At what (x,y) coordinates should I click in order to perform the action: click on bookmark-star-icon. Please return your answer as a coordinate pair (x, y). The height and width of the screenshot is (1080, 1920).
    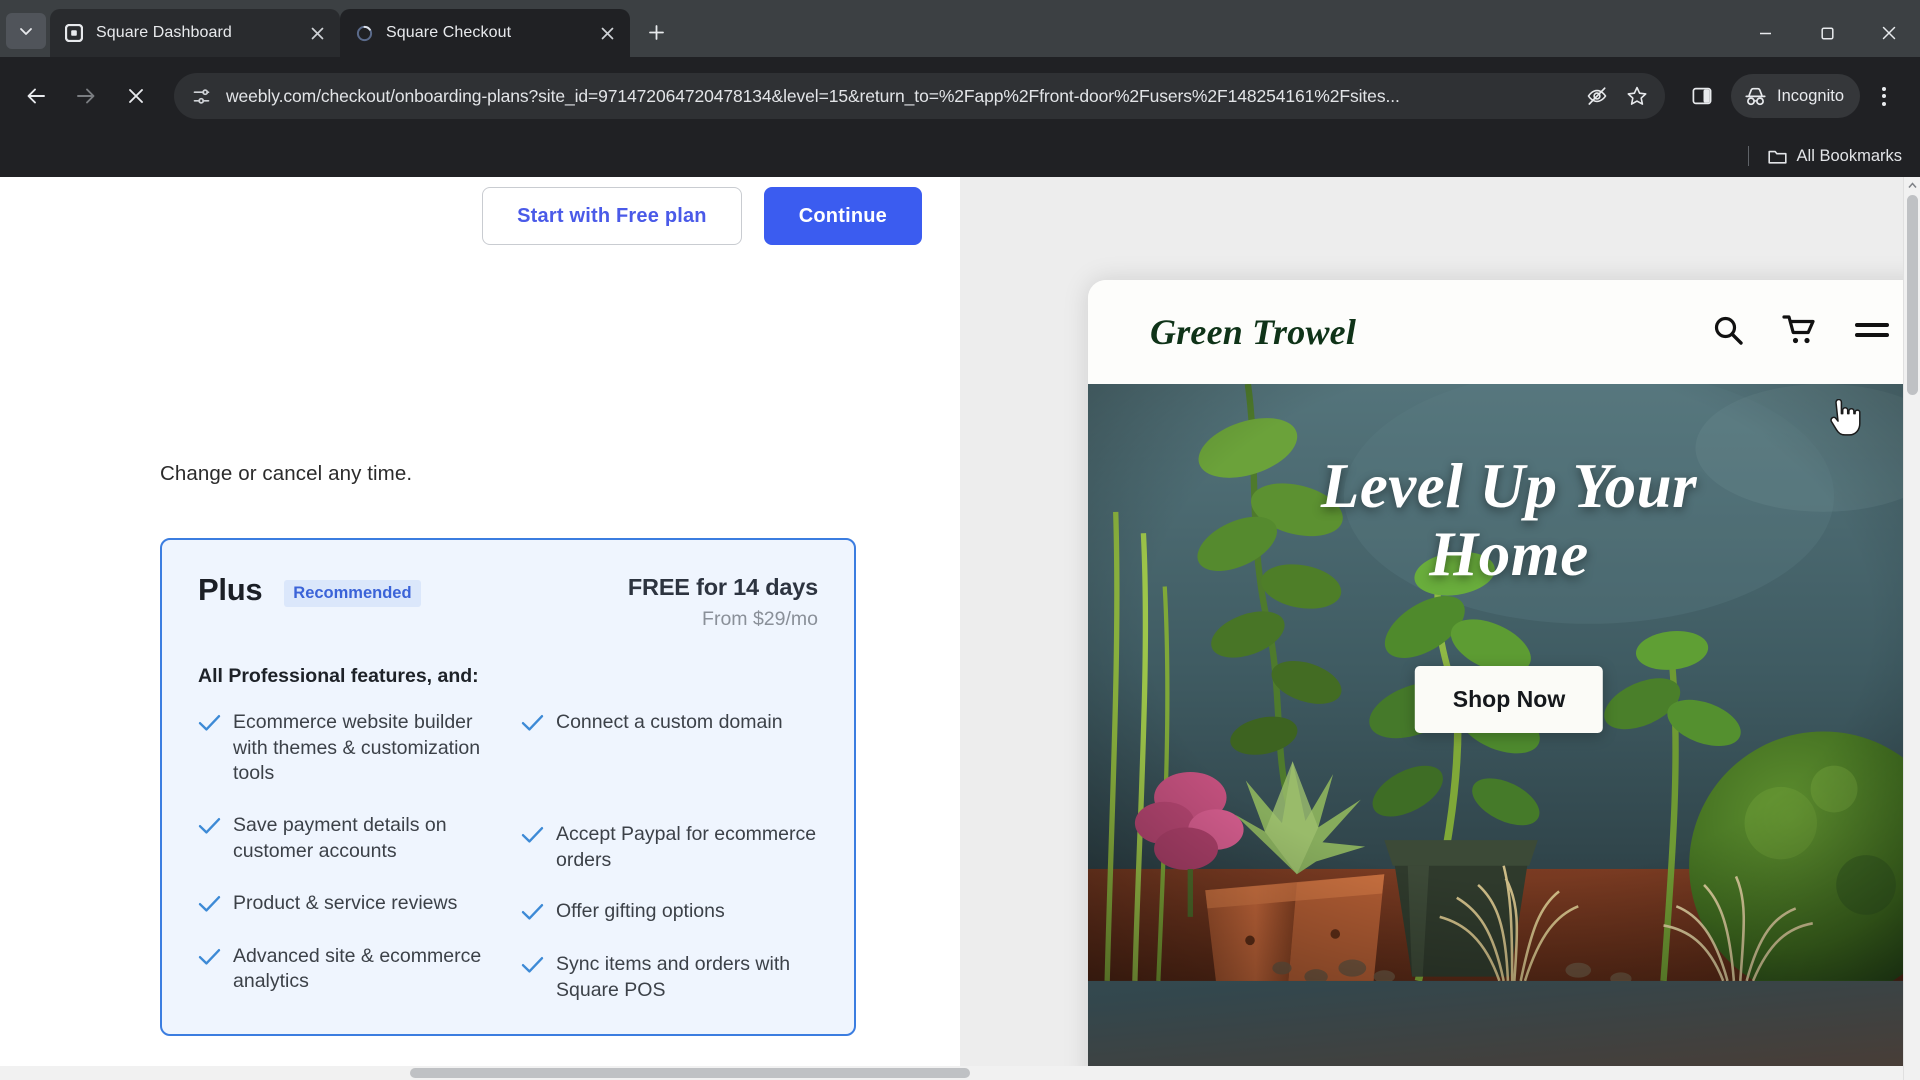
    Looking at the image, I should click on (1637, 96).